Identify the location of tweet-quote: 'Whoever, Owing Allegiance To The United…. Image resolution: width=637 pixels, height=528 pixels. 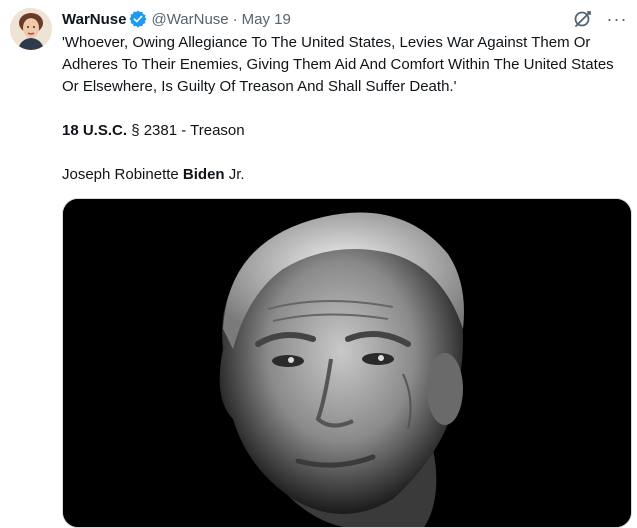
(338, 64).